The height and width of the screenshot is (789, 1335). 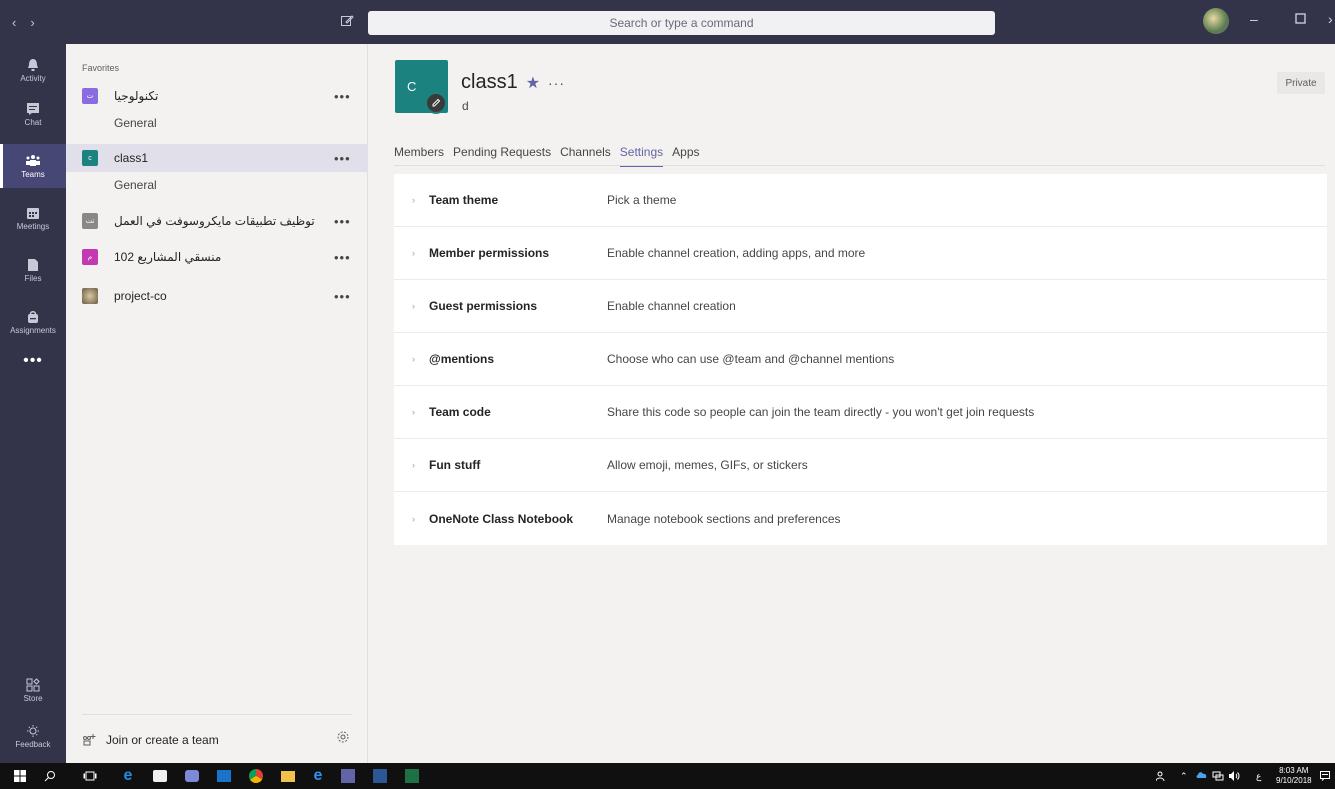 I want to click on onedrive-icon, so click(x=1202, y=776).